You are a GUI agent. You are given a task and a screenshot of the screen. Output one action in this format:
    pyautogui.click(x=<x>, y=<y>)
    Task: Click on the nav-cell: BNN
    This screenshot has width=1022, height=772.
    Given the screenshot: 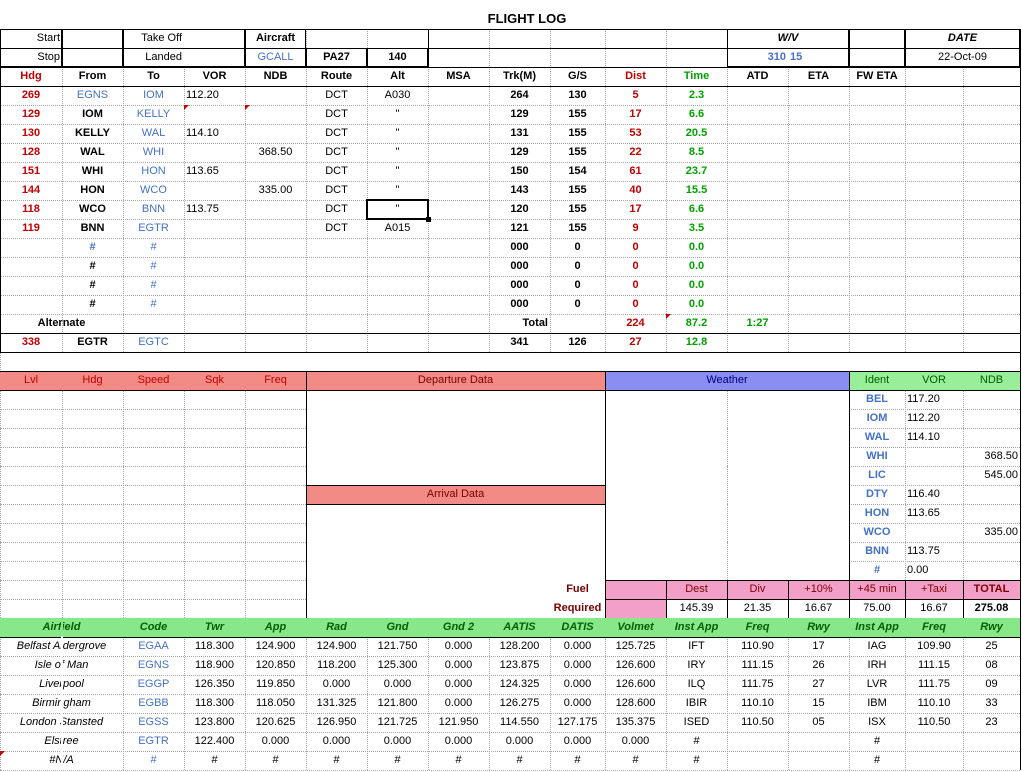 What is the action you would take?
    pyautogui.click(x=92, y=228)
    